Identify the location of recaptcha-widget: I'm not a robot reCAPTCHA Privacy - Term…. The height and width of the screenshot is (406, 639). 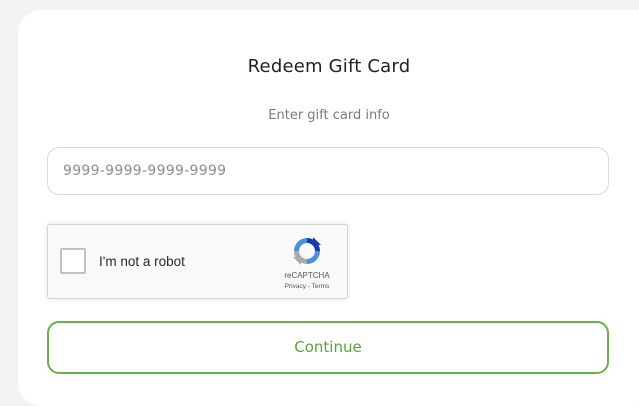
(197, 261).